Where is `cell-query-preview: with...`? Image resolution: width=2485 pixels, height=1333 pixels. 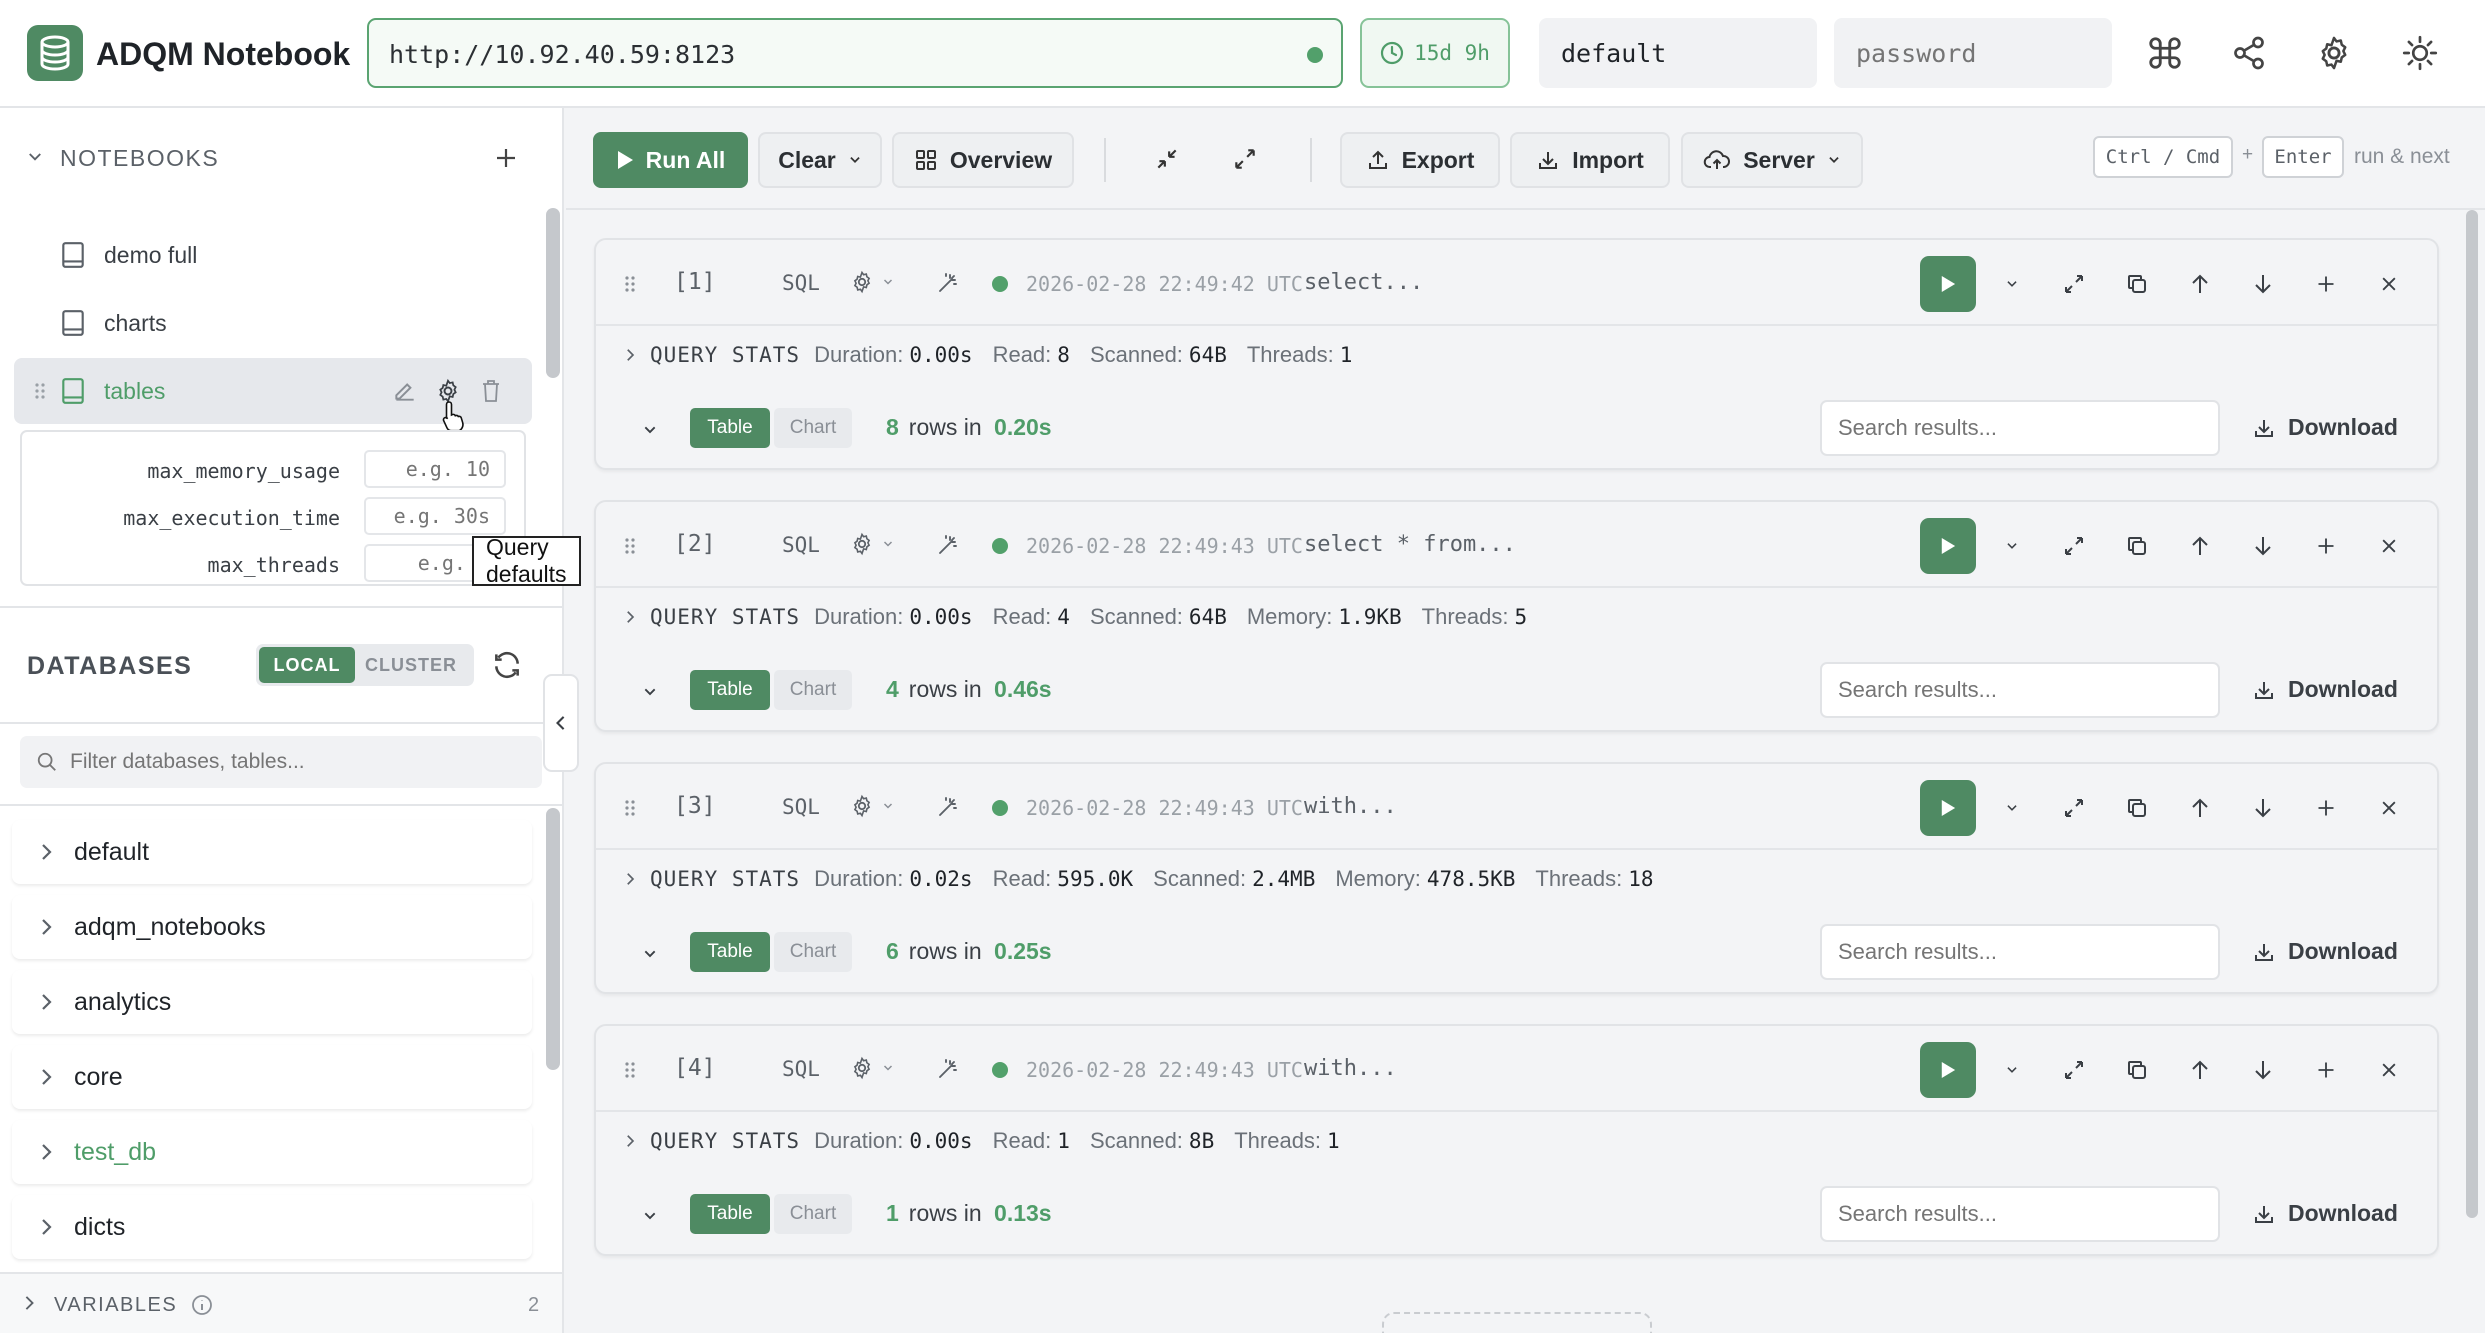 cell-query-preview: with... is located at coordinates (1350, 1068).